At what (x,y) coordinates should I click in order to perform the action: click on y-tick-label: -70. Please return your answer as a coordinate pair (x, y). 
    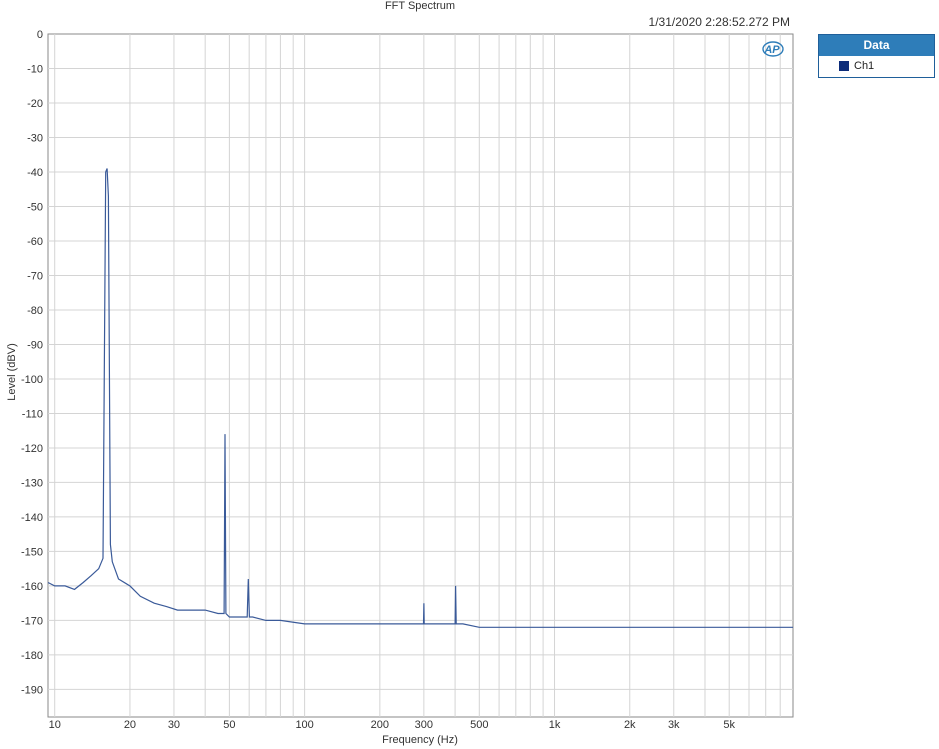
    Looking at the image, I should click on (35, 276).